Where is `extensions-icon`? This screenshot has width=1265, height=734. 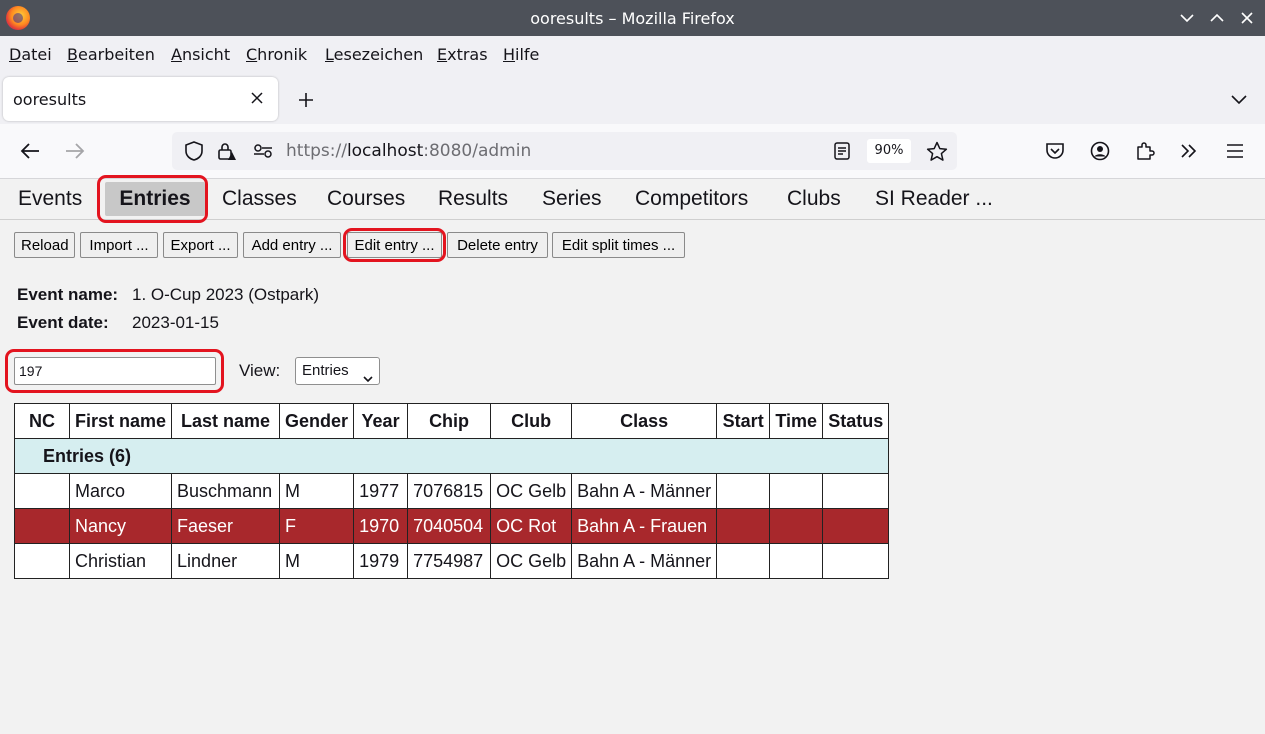
extensions-icon is located at coordinates (1145, 151).